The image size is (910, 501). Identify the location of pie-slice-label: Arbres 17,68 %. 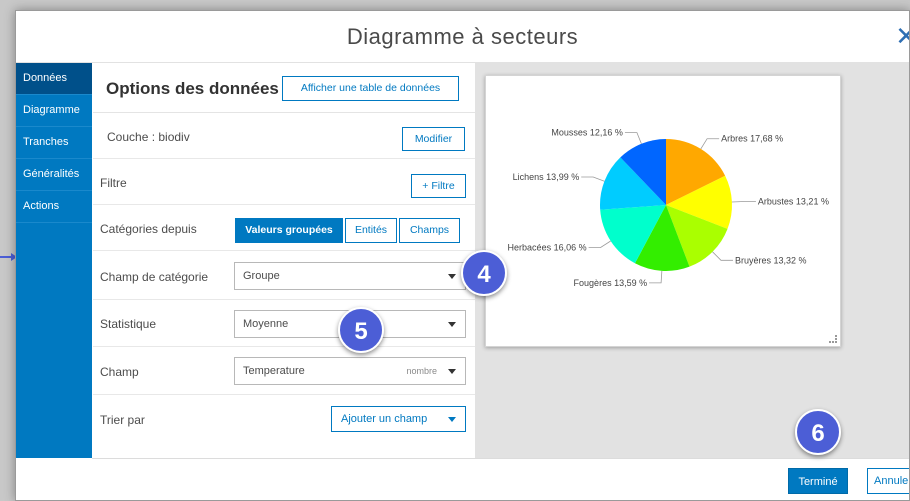
(752, 139).